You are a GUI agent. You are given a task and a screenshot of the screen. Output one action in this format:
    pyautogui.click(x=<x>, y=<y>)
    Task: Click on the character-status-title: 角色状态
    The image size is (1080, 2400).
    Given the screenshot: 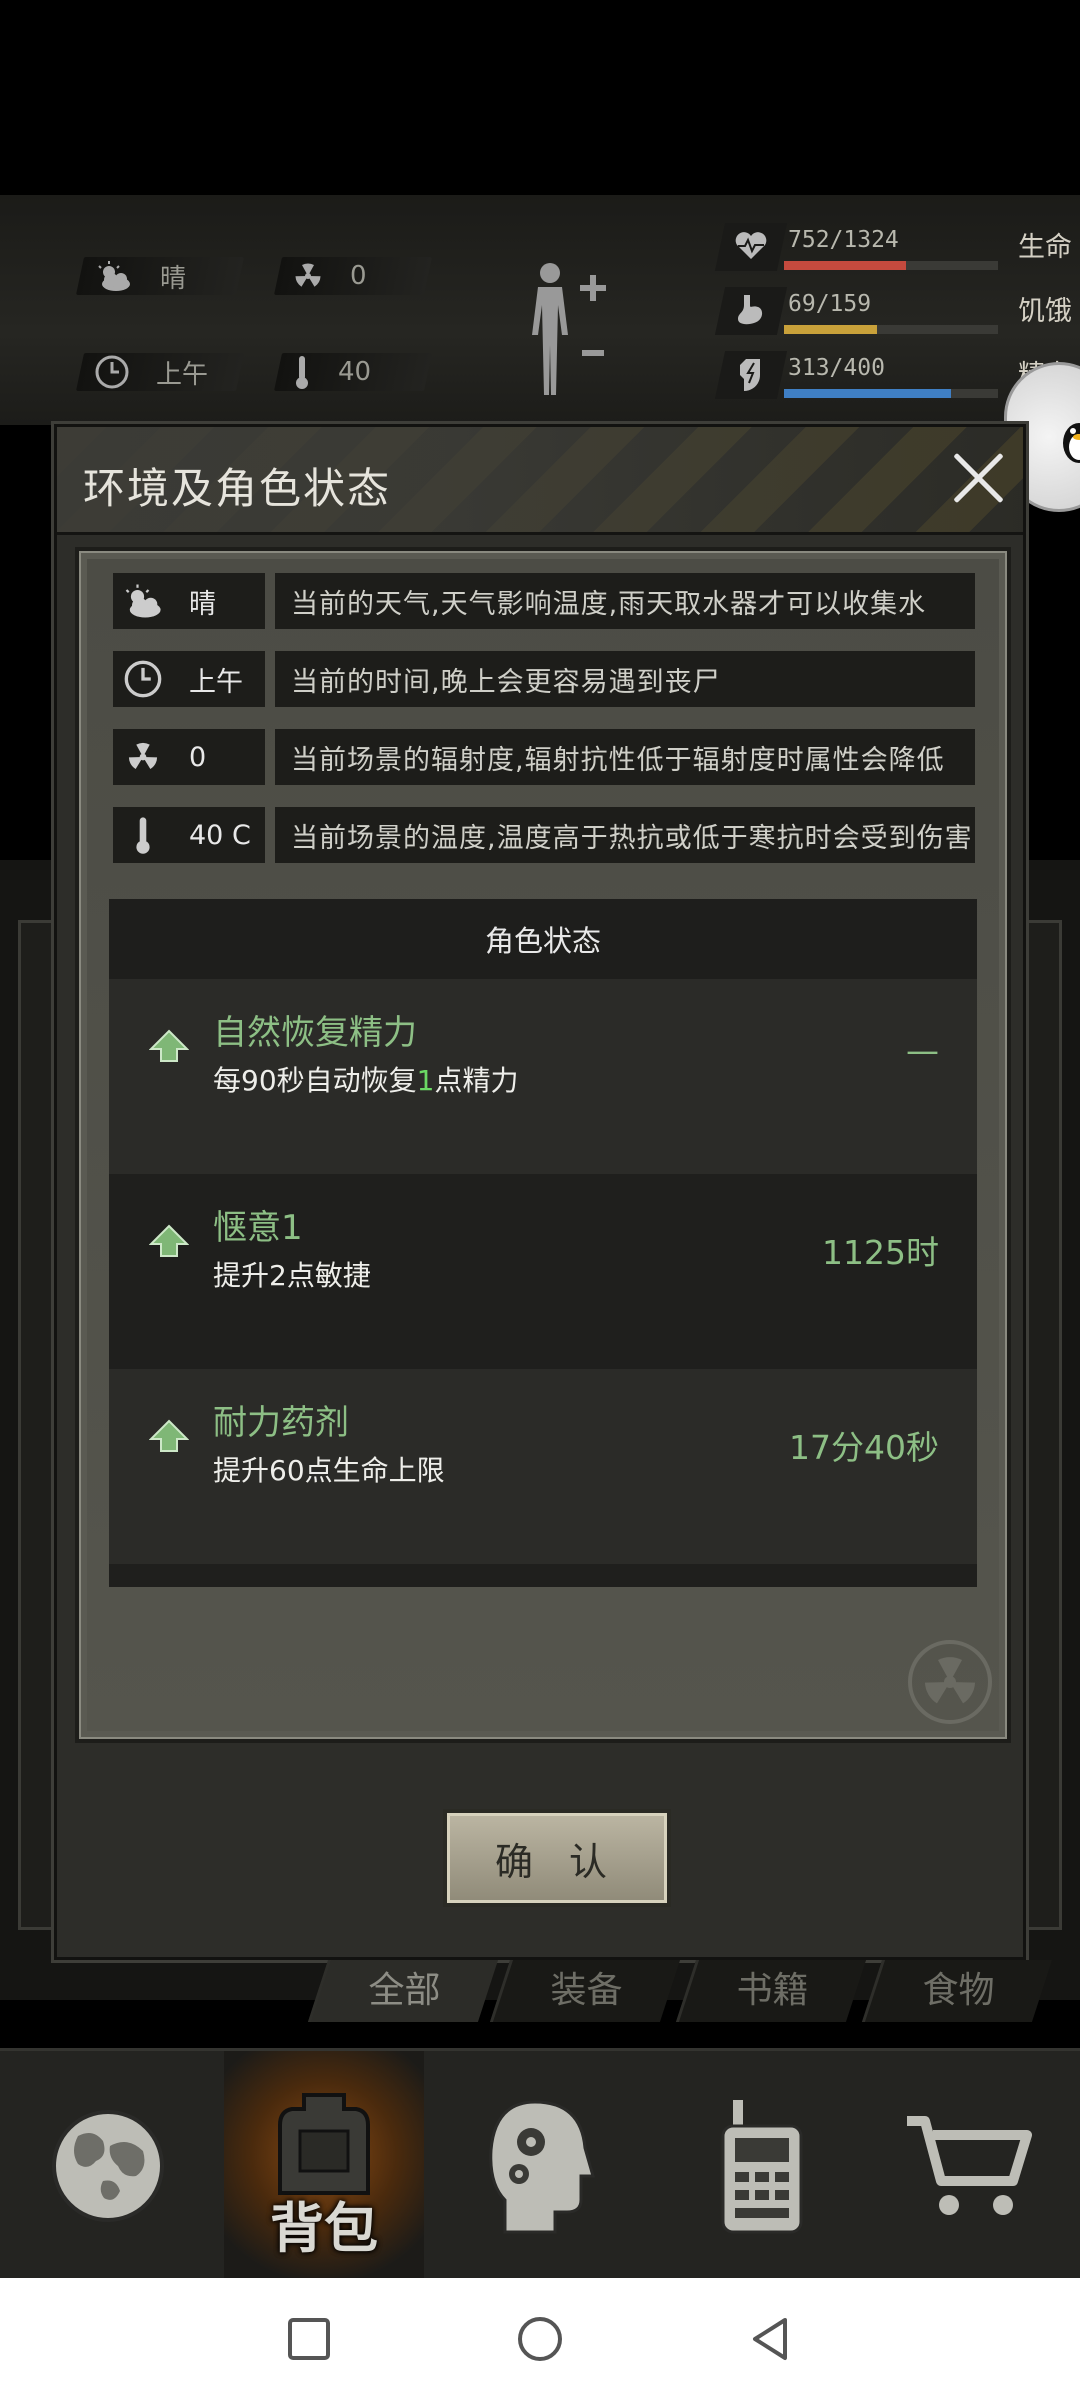 What is the action you would take?
    pyautogui.click(x=542, y=941)
    